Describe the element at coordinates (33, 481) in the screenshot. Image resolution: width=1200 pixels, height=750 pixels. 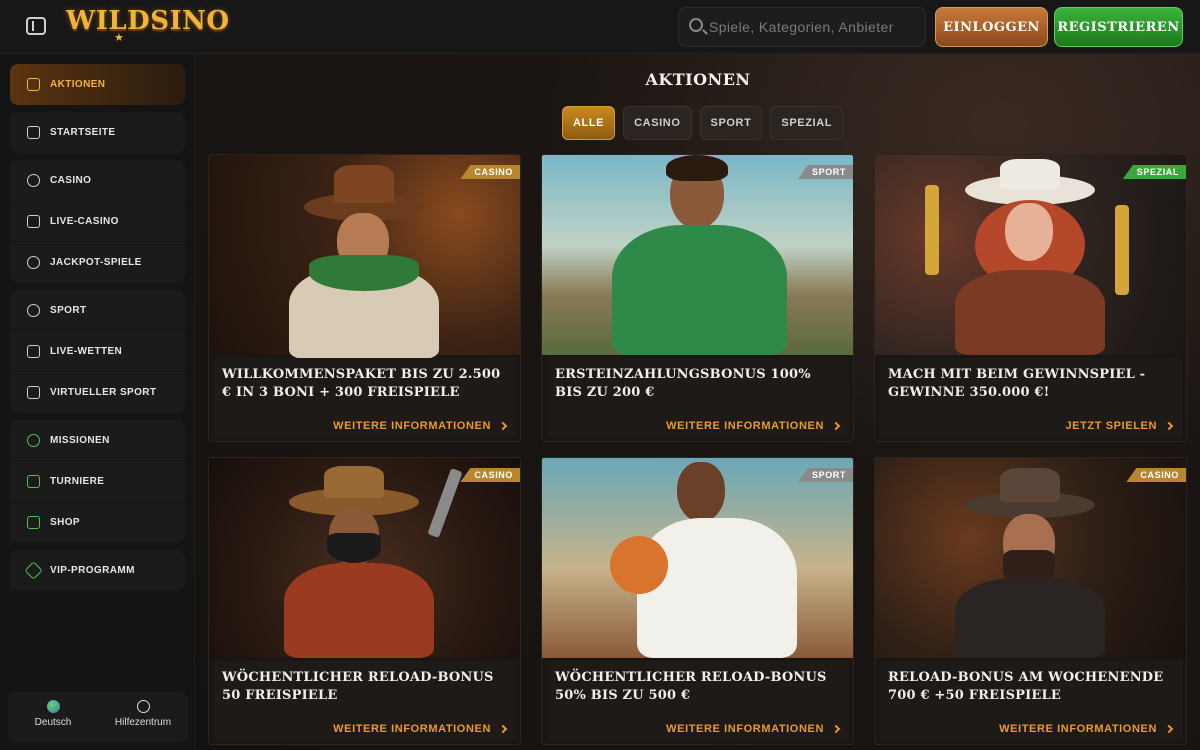
I see `trophy-icon` at that location.